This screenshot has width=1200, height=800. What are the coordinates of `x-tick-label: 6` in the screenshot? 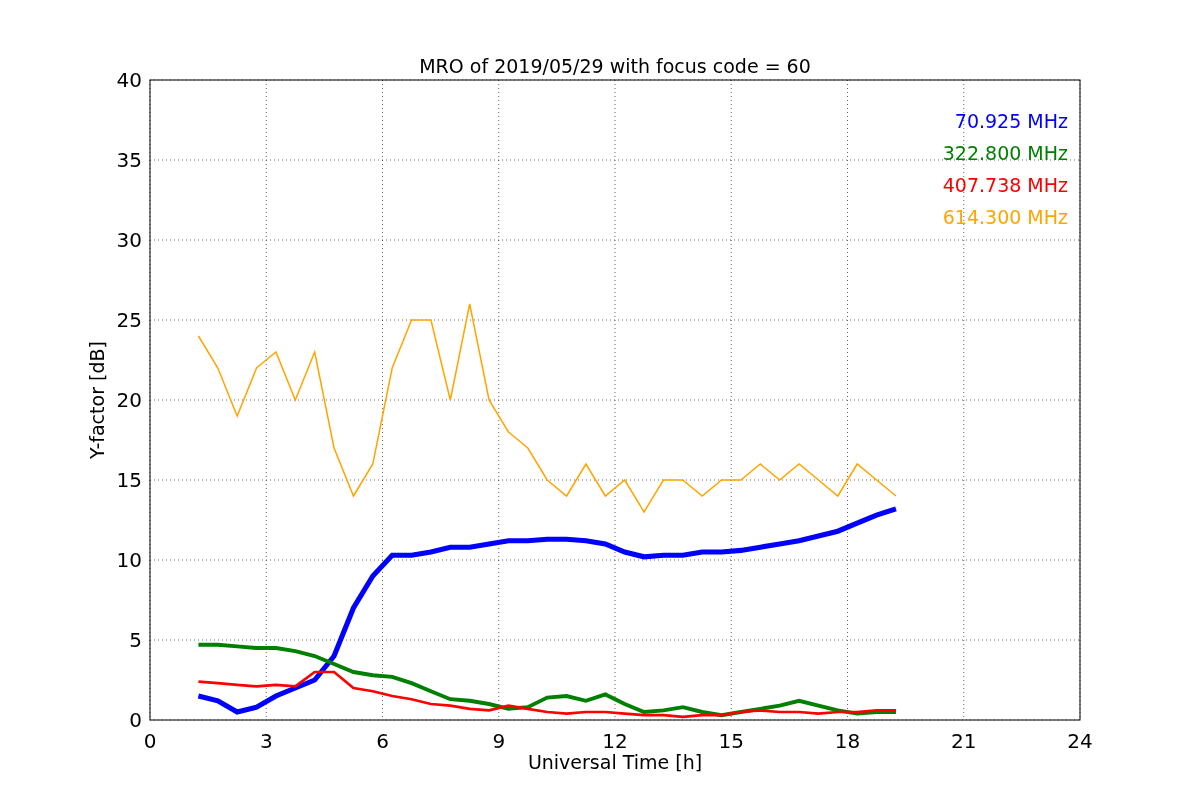 It's located at (382, 741).